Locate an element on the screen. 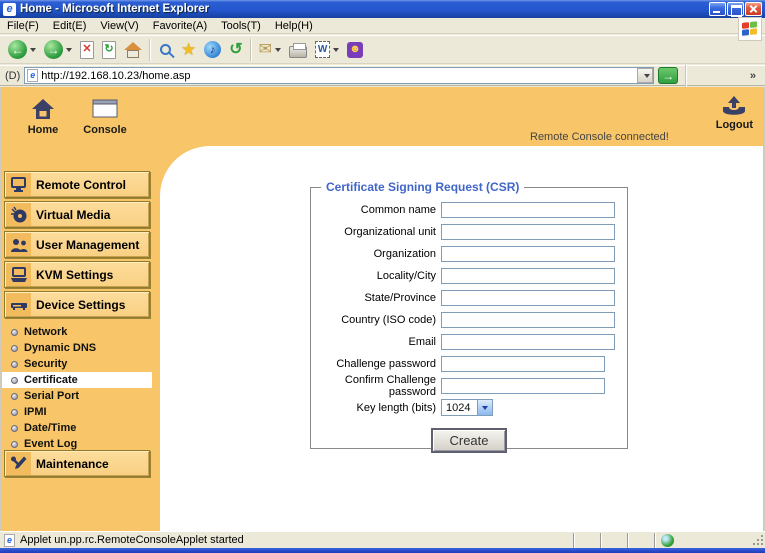 Image resolution: width=765 pixels, height=553 pixels. state-province-field is located at coordinates (528, 297).